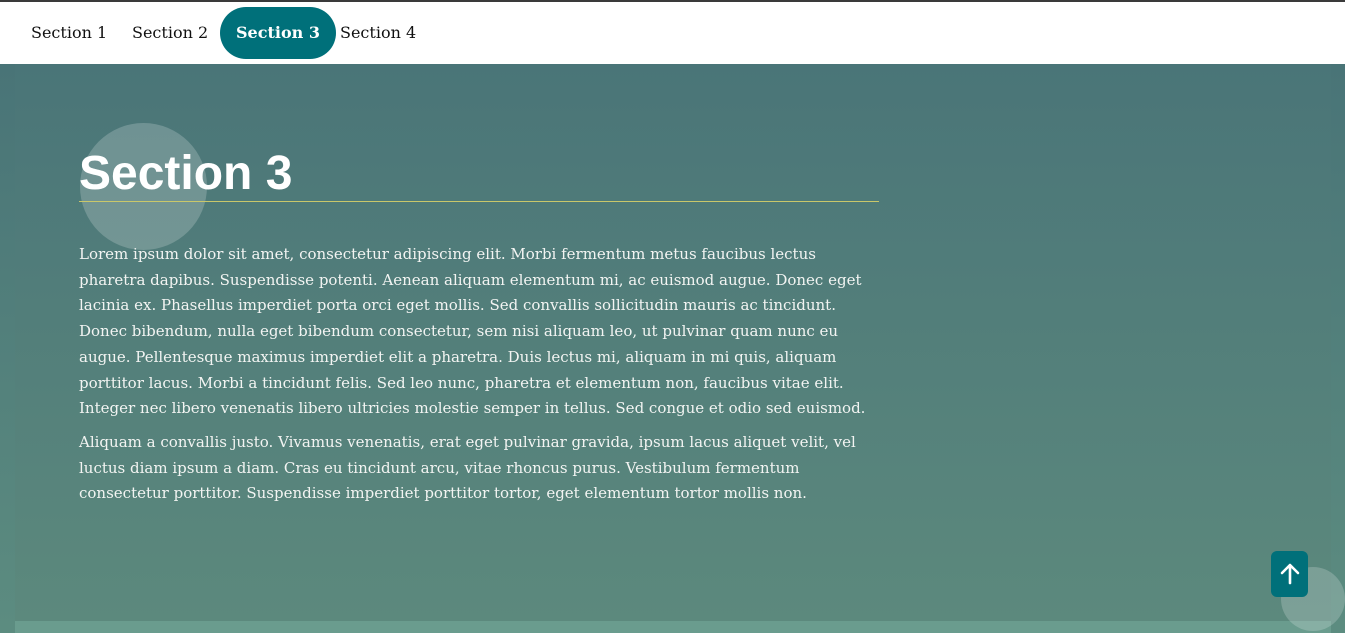 The width and height of the screenshot is (1345, 633). I want to click on nav-section-1: Section 1, so click(69, 33).